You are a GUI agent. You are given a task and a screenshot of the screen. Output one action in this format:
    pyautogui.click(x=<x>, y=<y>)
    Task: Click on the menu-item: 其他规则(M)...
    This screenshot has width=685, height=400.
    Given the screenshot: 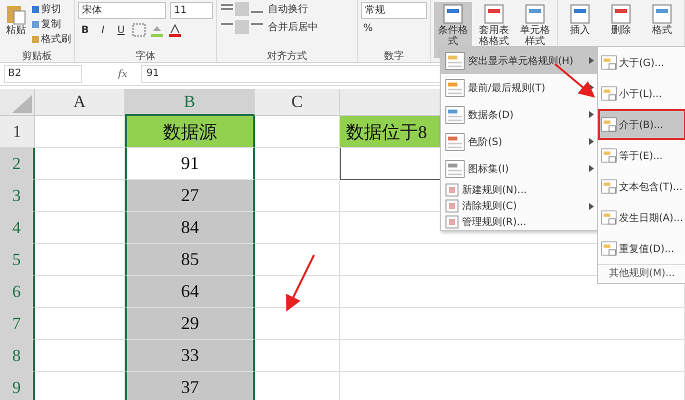 What is the action you would take?
    pyautogui.click(x=641, y=273)
    